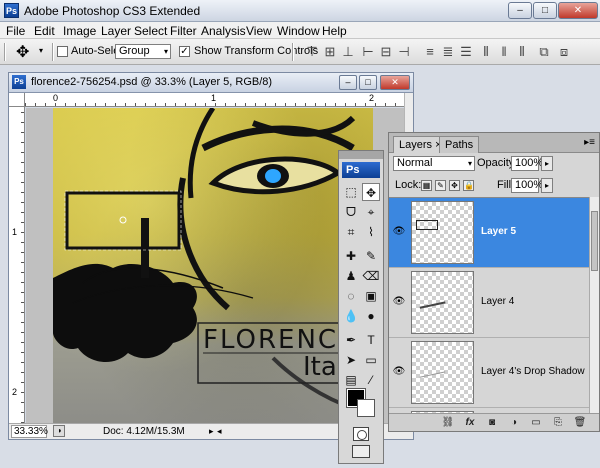 Image resolution: width=600 pixels, height=468 pixels. Describe the element at coordinates (395, 82) in the screenshot. I see `doc-close-button: ✕` at that location.